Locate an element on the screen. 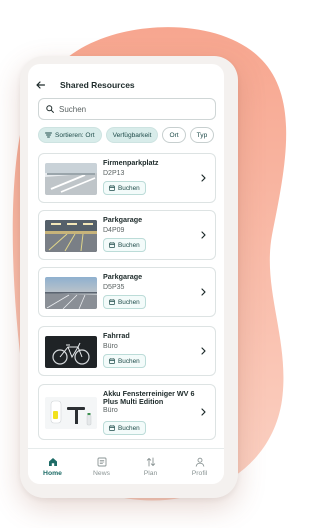  back-arrow-icon is located at coordinates (47, 85).